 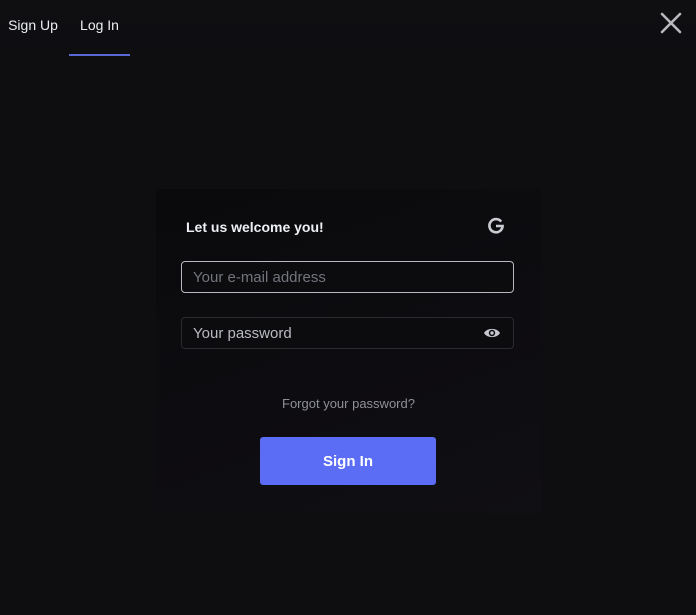 What do you see at coordinates (33, 27) in the screenshot?
I see `tab-sign-up: Sign Up` at bounding box center [33, 27].